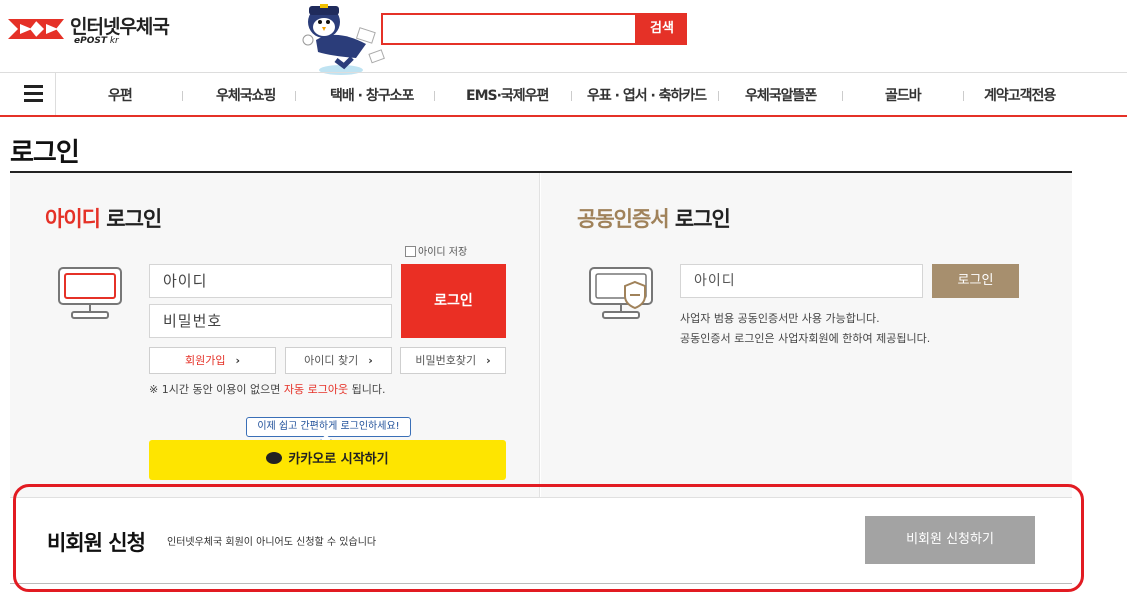 Image resolution: width=1127 pixels, height=600 pixels. What do you see at coordinates (36, 29) in the screenshot?
I see `epost-logo-icon` at bounding box center [36, 29].